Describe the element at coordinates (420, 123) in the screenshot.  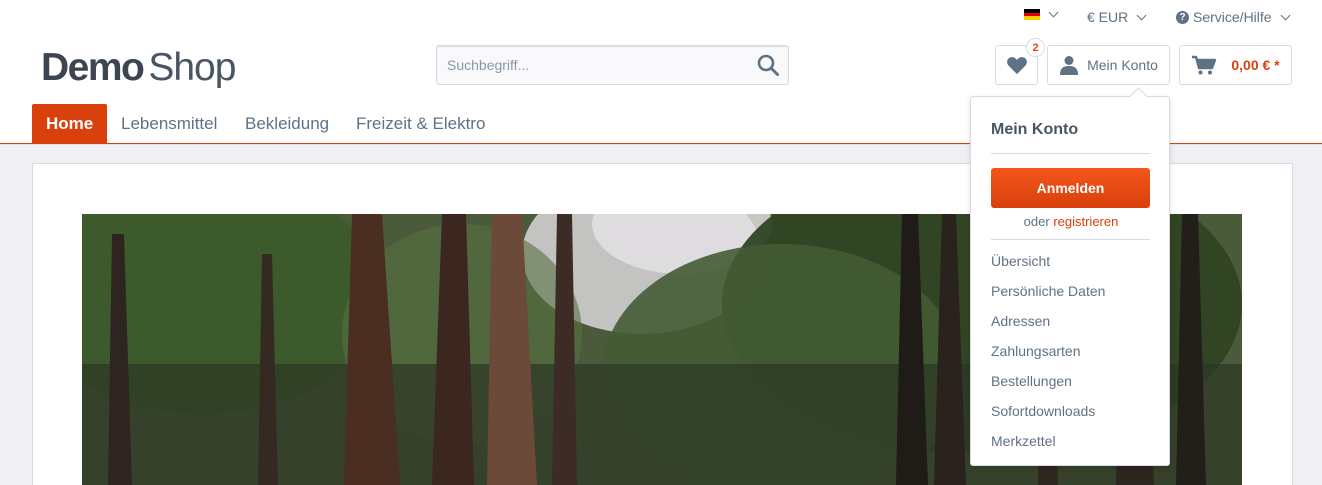
I see `nav-item-freizeit-elektro: Freizeit & Elektro` at that location.